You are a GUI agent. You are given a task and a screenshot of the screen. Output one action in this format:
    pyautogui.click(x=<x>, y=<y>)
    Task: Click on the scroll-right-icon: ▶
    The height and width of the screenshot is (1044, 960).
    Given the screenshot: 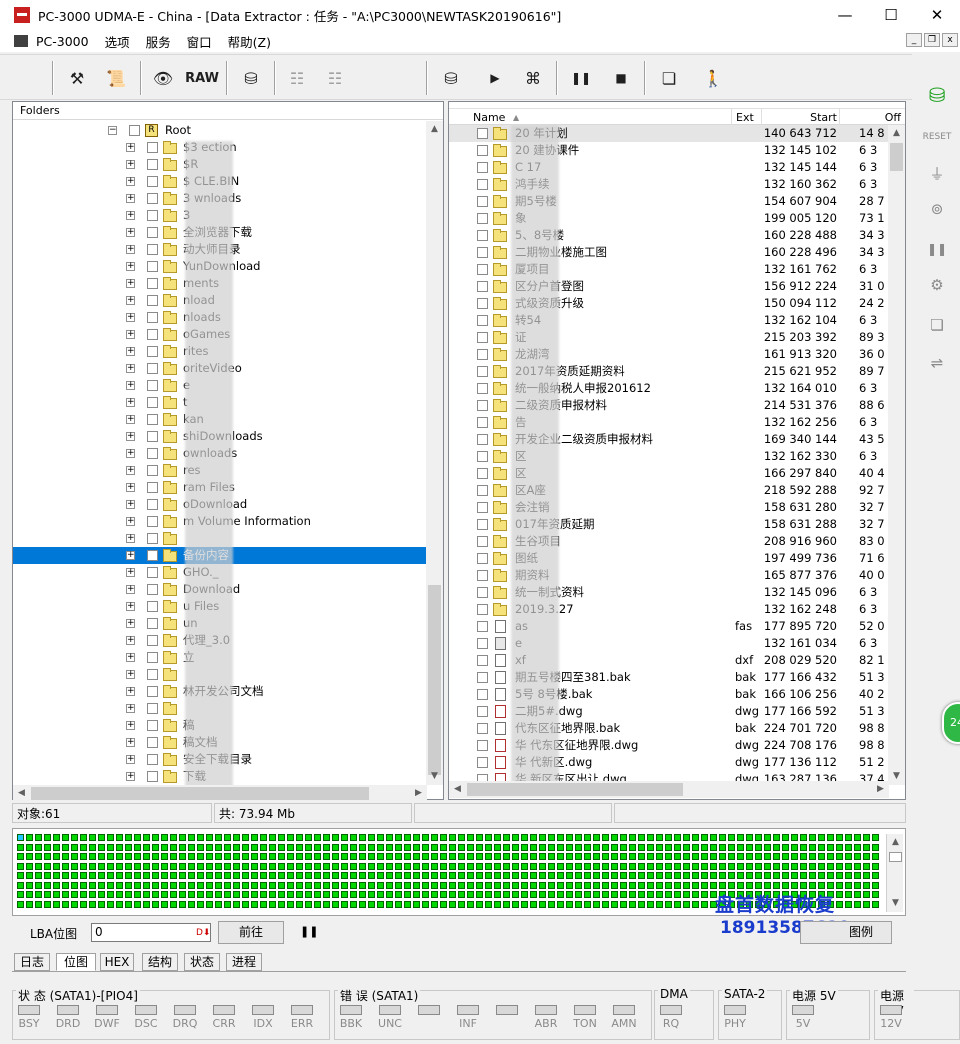 What is the action you would take?
    pyautogui.click(x=418, y=793)
    